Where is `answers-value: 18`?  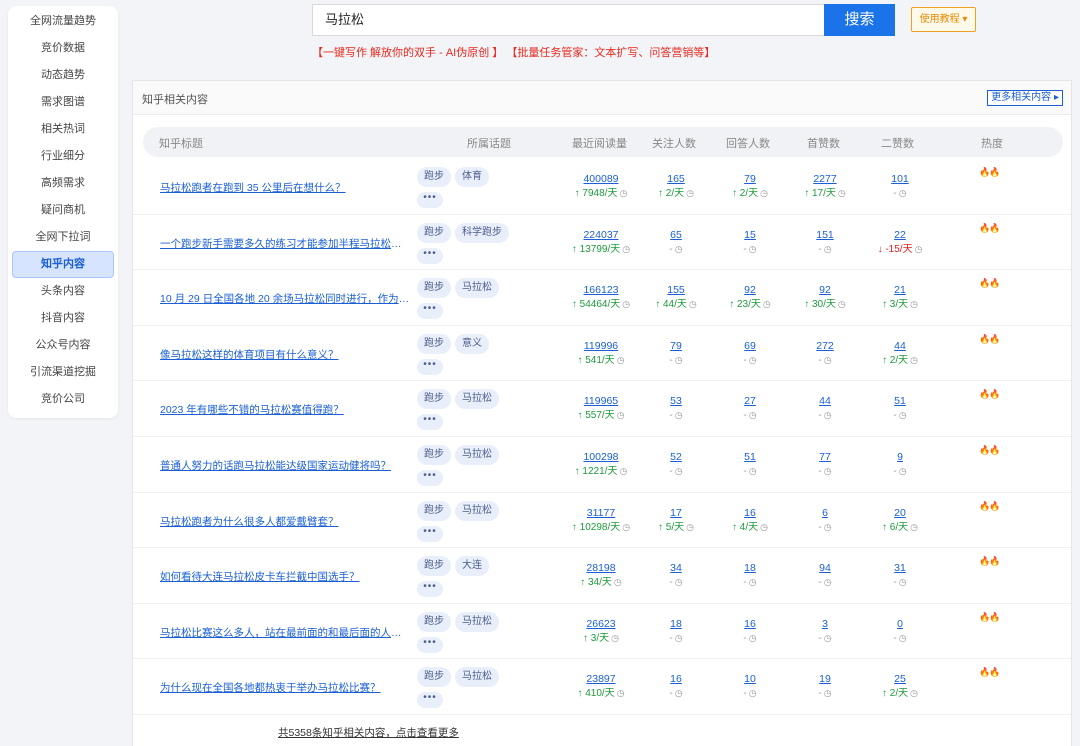 answers-value: 18 is located at coordinates (750, 568).